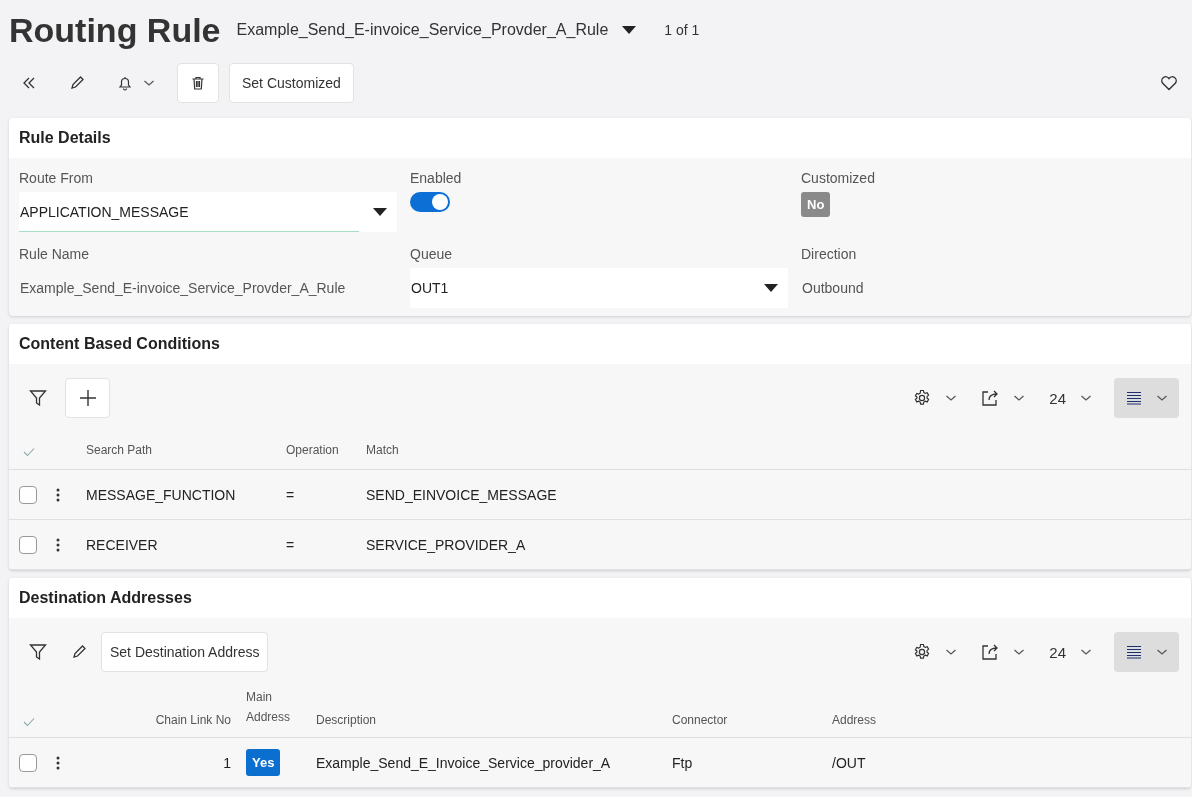 Image resolution: width=1192 pixels, height=797 pixels. I want to click on table-cell: SERVICE_PROVIDER_A, so click(446, 544).